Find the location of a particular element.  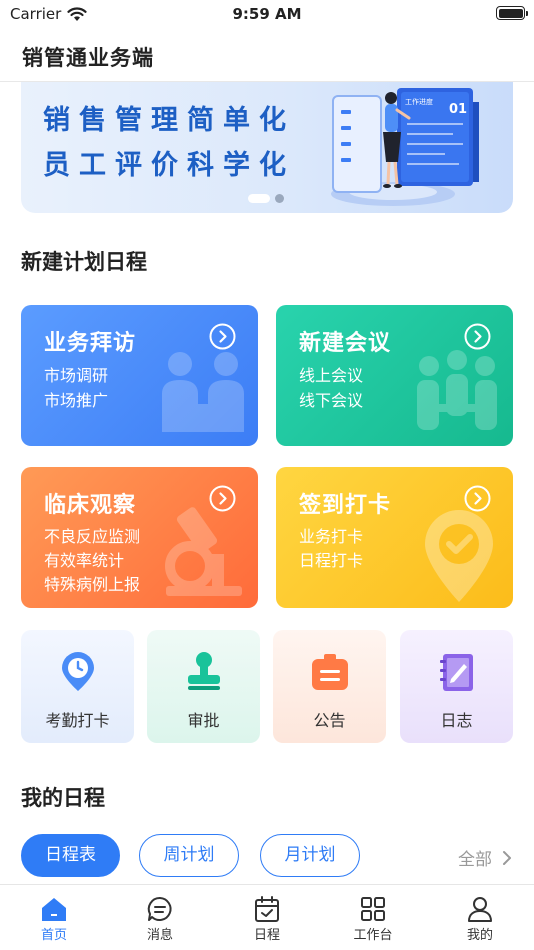

message-icon is located at coordinates (159, 908).